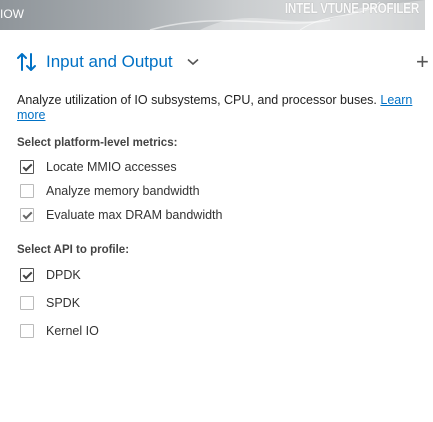 The height and width of the screenshot is (422, 433). I want to click on chevron-down-icon, so click(193, 62).